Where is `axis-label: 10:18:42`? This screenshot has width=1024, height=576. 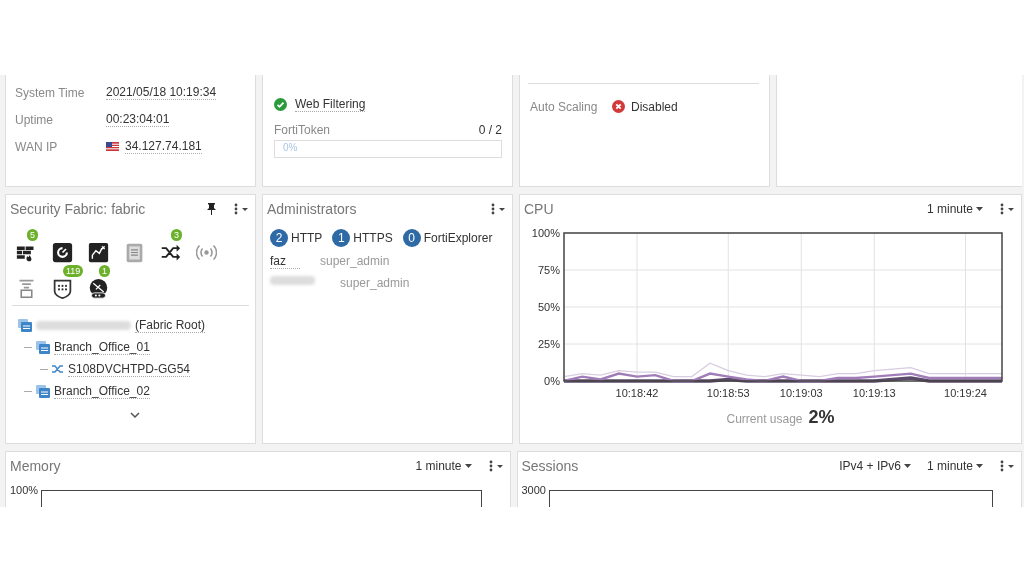 axis-label: 10:18:42 is located at coordinates (637, 393).